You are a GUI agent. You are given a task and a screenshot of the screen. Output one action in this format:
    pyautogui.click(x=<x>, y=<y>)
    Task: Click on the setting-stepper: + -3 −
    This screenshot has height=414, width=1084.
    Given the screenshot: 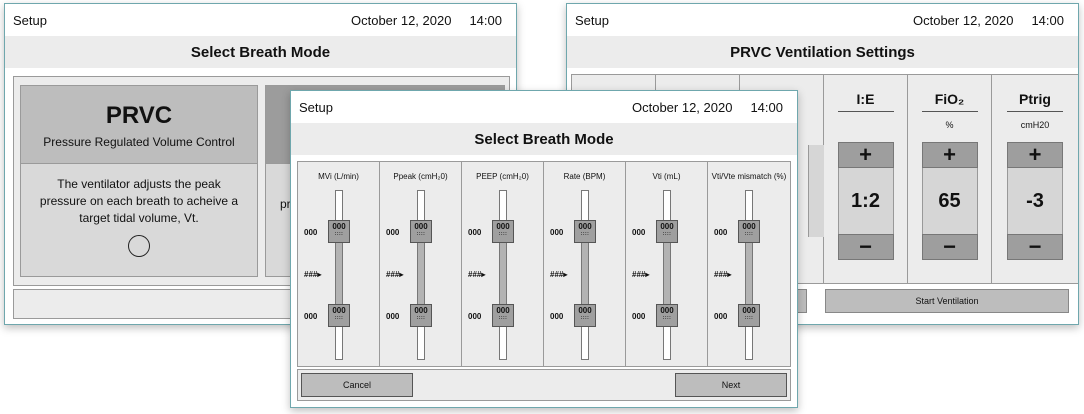 What is the action you would take?
    pyautogui.click(x=1035, y=201)
    